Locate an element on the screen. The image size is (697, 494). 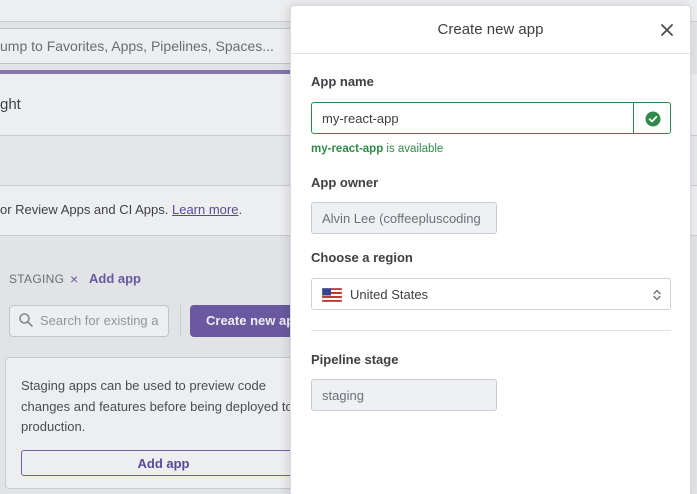
chevron-up-down-icon is located at coordinates (657, 295).